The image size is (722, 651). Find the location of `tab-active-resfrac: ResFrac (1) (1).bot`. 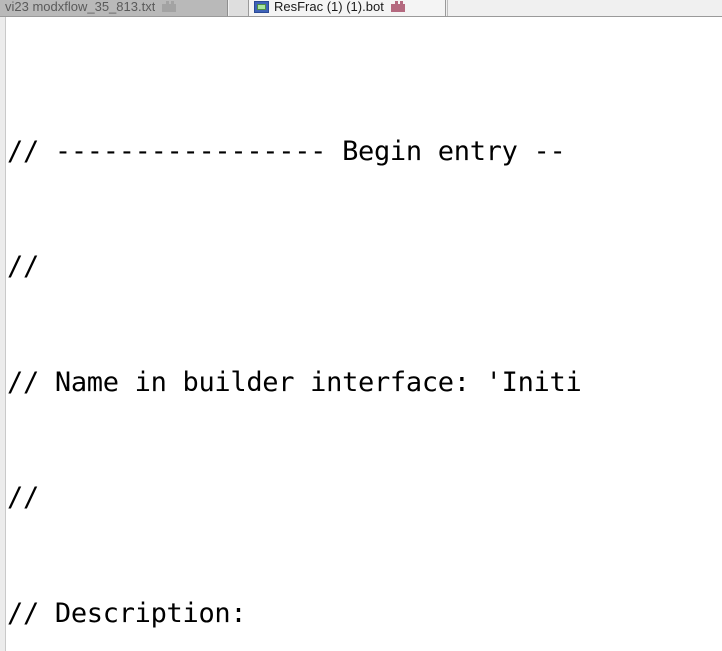

tab-active-resfrac: ResFrac (1) (1).bot is located at coordinates (347, 8).